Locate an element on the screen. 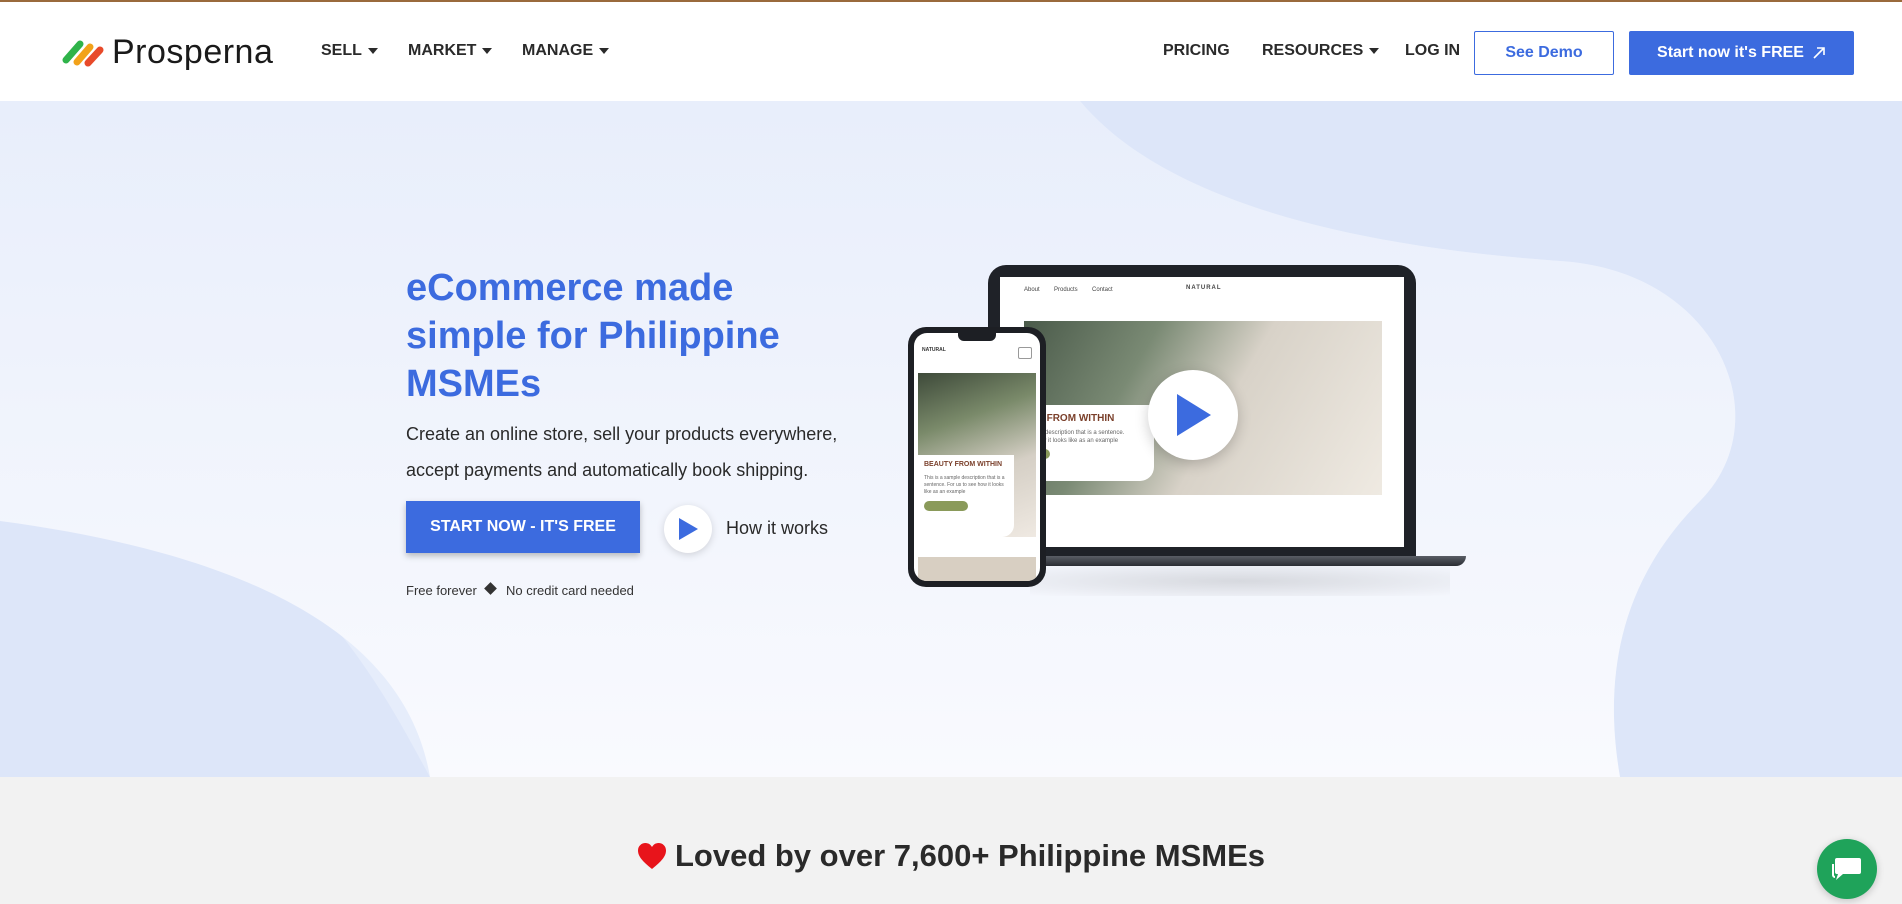 The image size is (1902, 904). hamburger-menu-icon is located at coordinates (1025, 353).